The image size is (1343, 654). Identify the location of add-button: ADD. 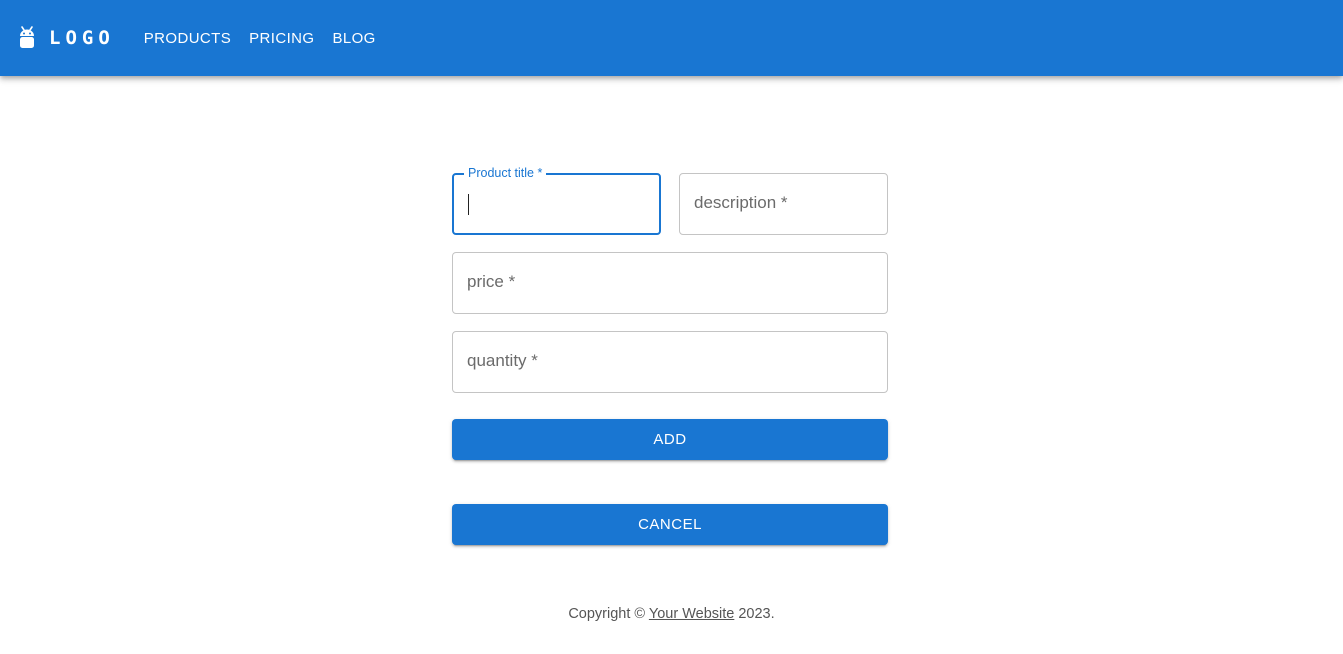
(670, 439).